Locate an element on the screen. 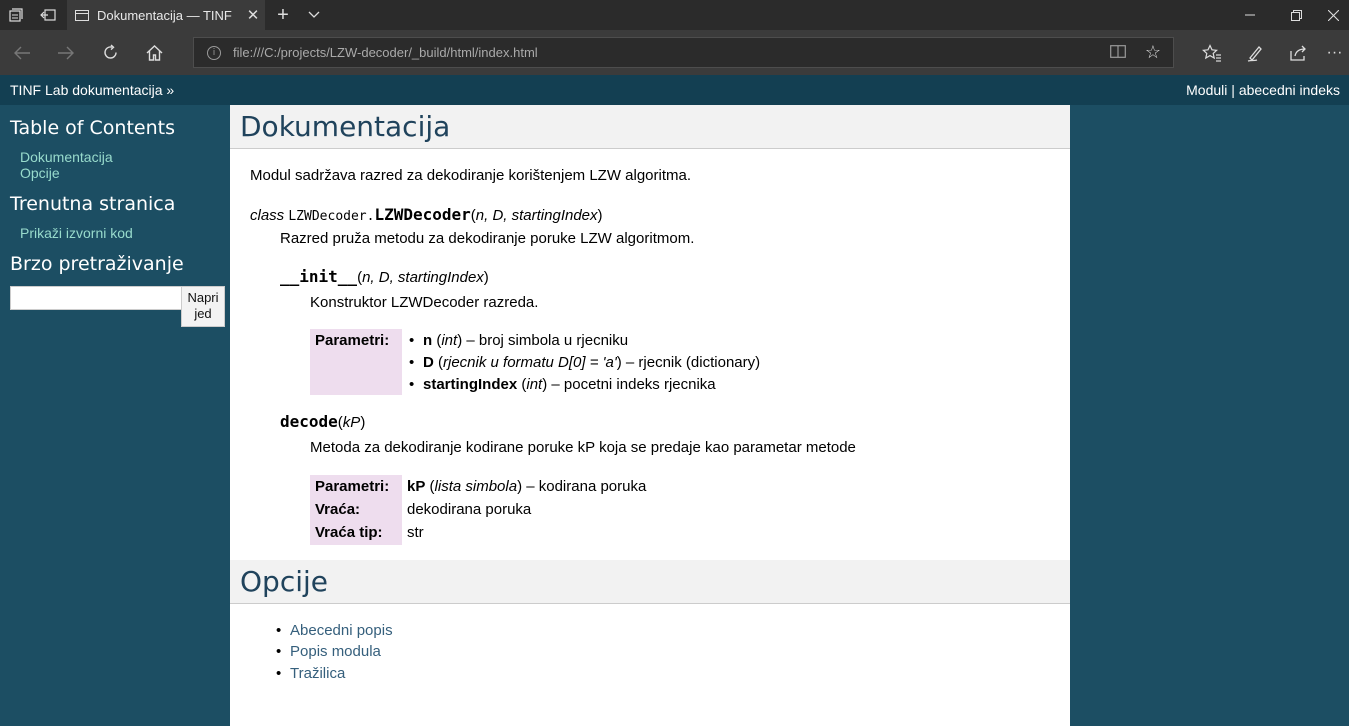  decode-params-label: Parametri: is located at coordinates (356, 486).